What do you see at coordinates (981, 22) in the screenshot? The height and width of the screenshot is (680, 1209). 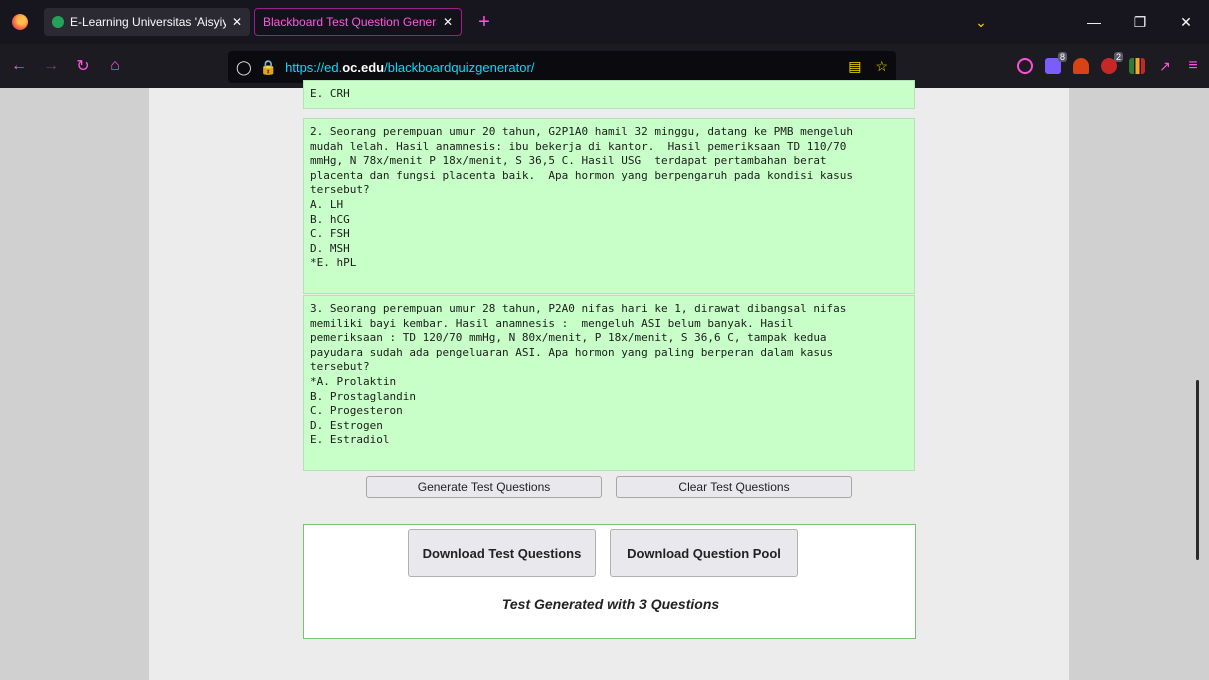 I see `list-tabs-chevron-icon: ⌄` at bounding box center [981, 22].